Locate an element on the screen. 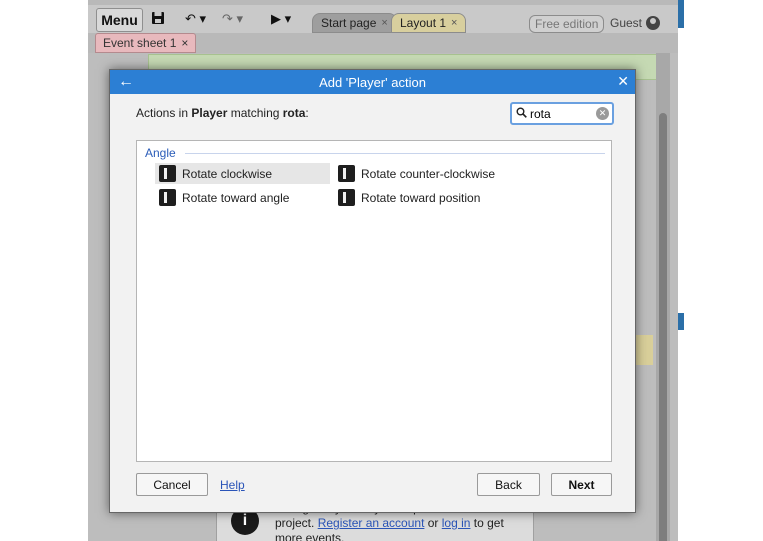 This screenshot has width=763, height=541. dialog-heading: Actions in Player matching rota: is located at coordinates (222, 113).